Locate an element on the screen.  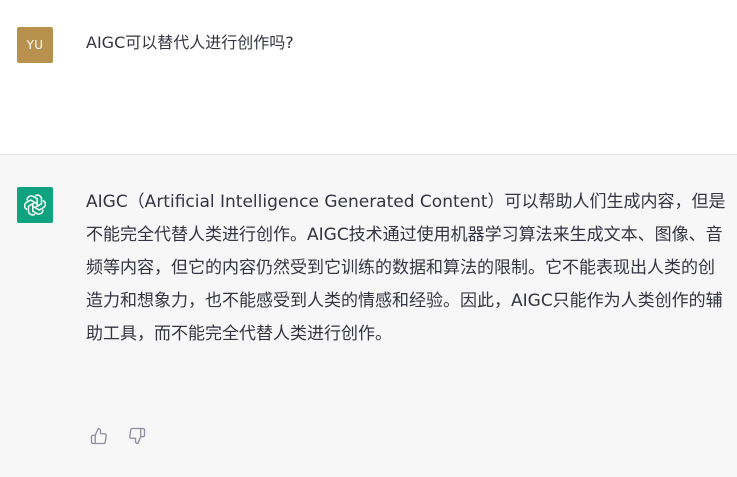
thumbs-down-button is located at coordinates (137, 436).